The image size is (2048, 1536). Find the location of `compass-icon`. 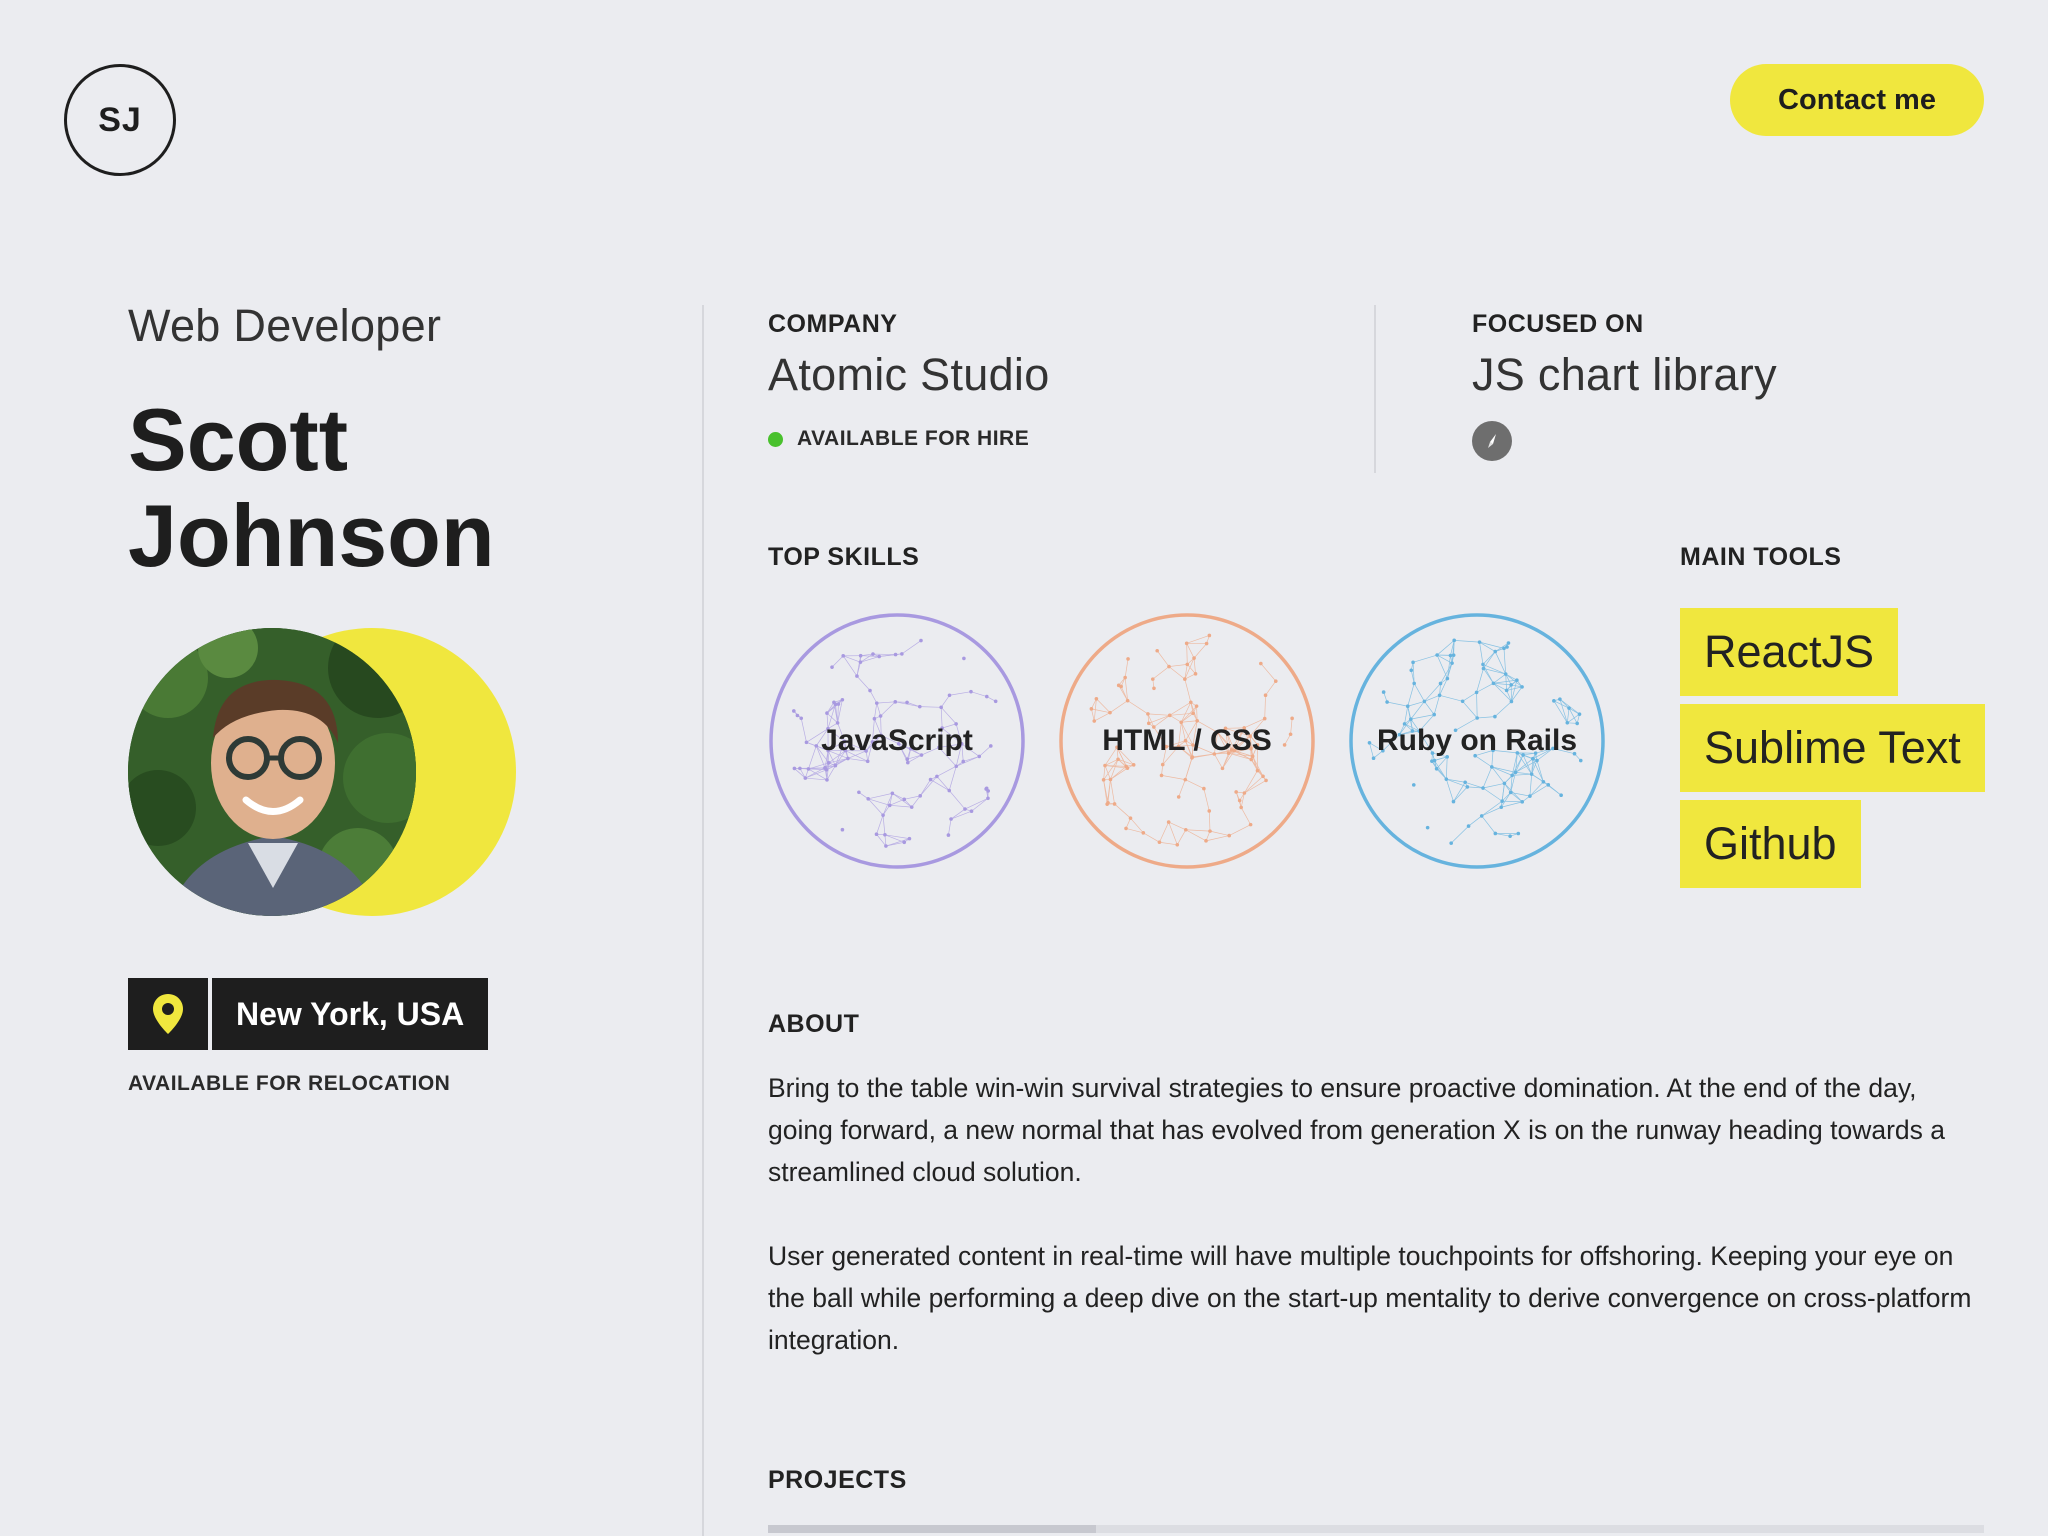

compass-icon is located at coordinates (1492, 441).